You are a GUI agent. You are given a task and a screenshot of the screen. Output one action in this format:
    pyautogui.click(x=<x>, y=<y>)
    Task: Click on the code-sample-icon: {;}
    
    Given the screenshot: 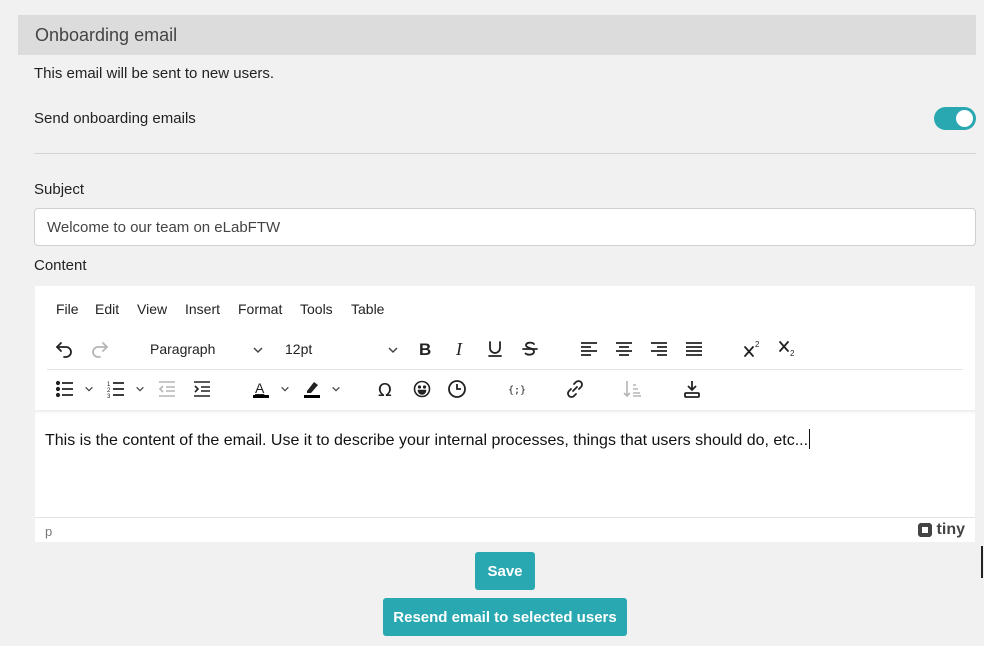 What is the action you would take?
    pyautogui.click(x=516, y=389)
    